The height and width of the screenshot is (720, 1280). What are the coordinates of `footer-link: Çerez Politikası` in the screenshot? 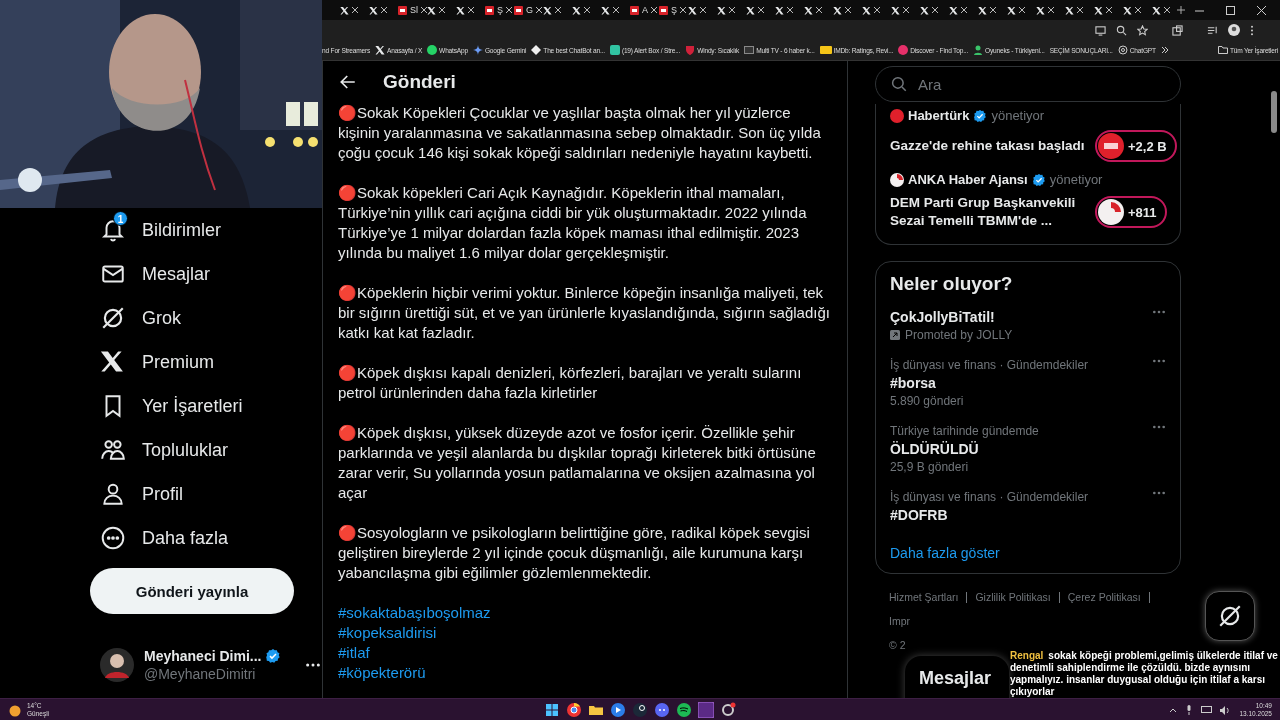 It's located at (1104, 597).